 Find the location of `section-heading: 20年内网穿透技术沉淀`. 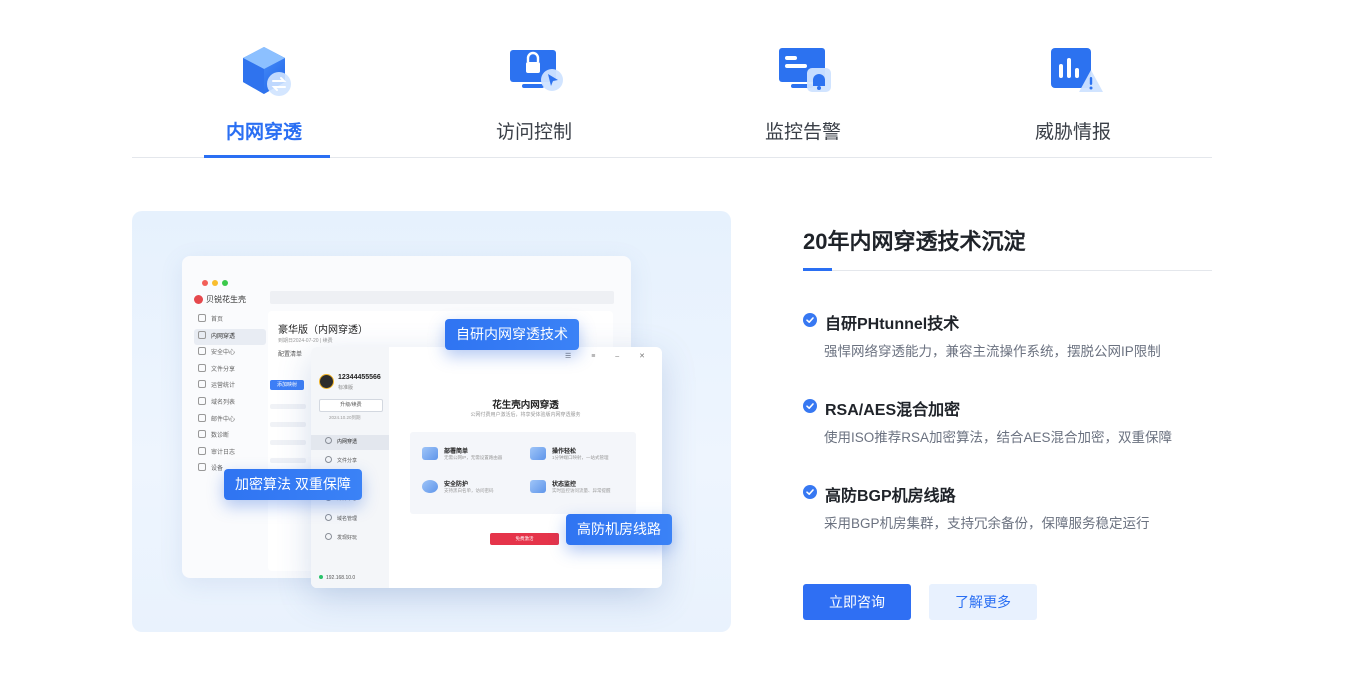

section-heading: 20年内网穿透技术沉淀 is located at coordinates (914, 241).